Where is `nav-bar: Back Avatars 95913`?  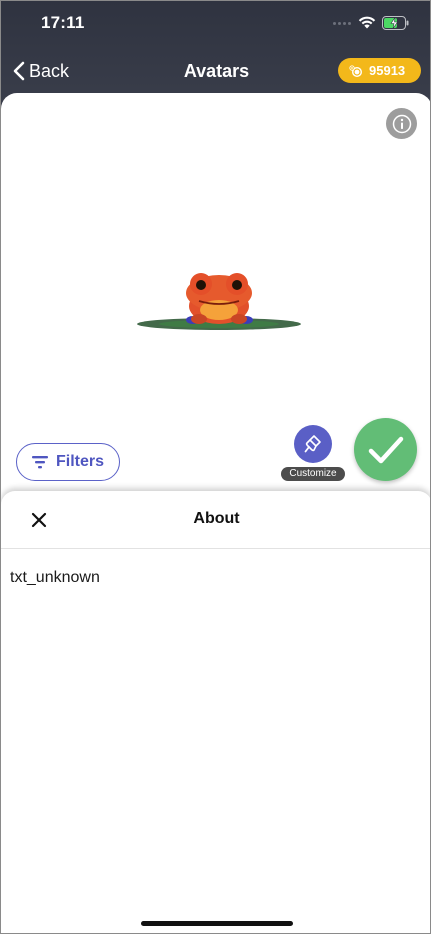
nav-bar: Back Avatars 95913 is located at coordinates (215, 71).